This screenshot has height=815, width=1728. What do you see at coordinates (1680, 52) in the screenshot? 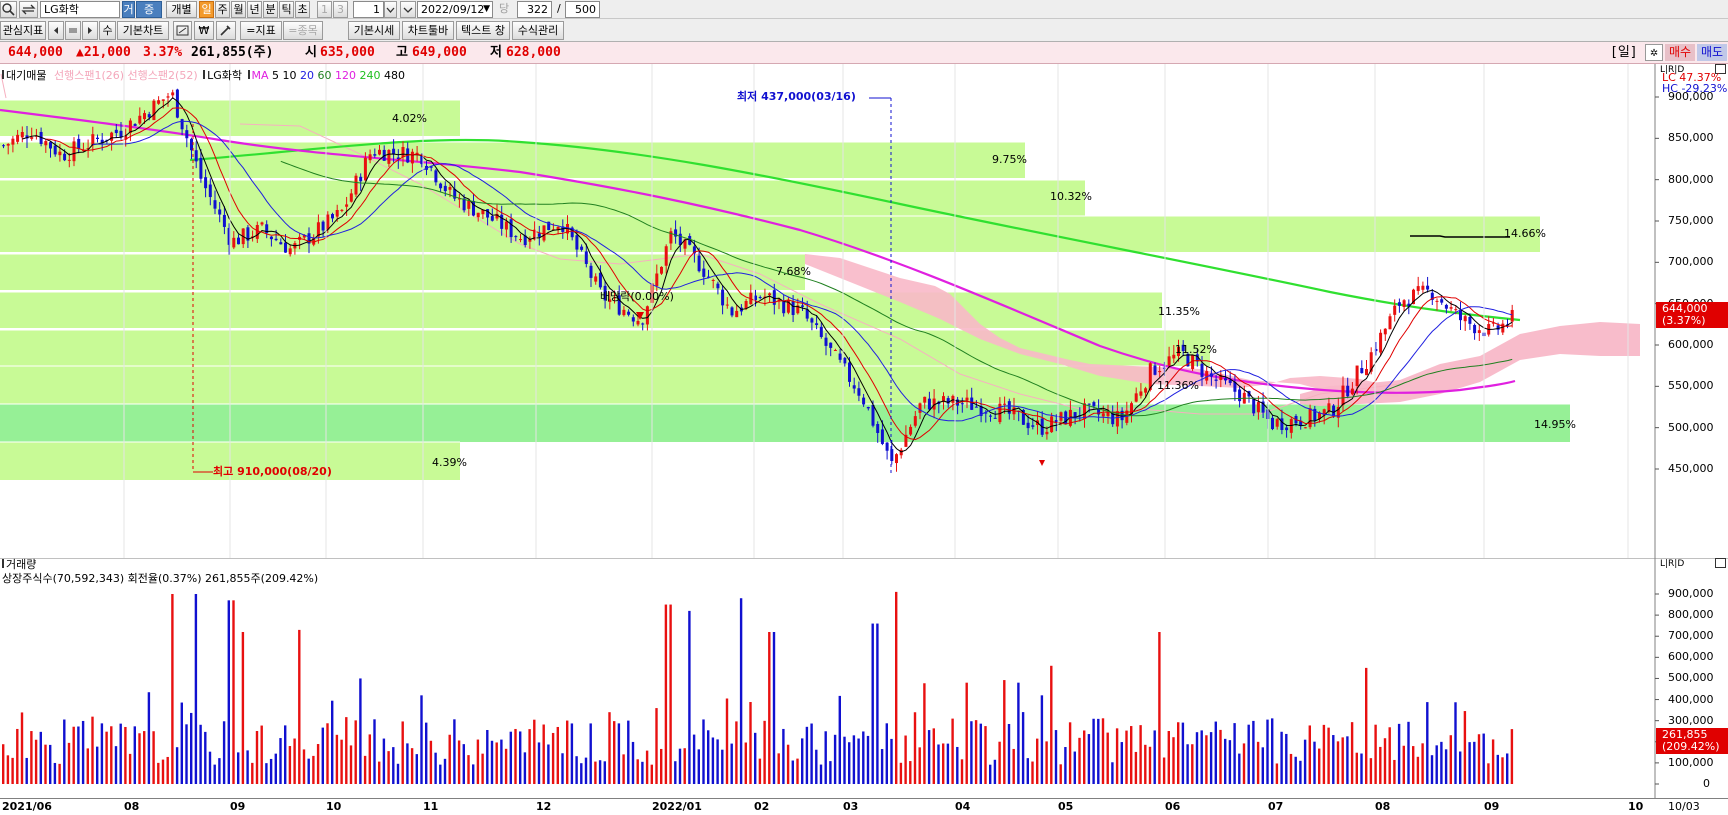
I see `buy-button: 매수` at bounding box center [1680, 52].